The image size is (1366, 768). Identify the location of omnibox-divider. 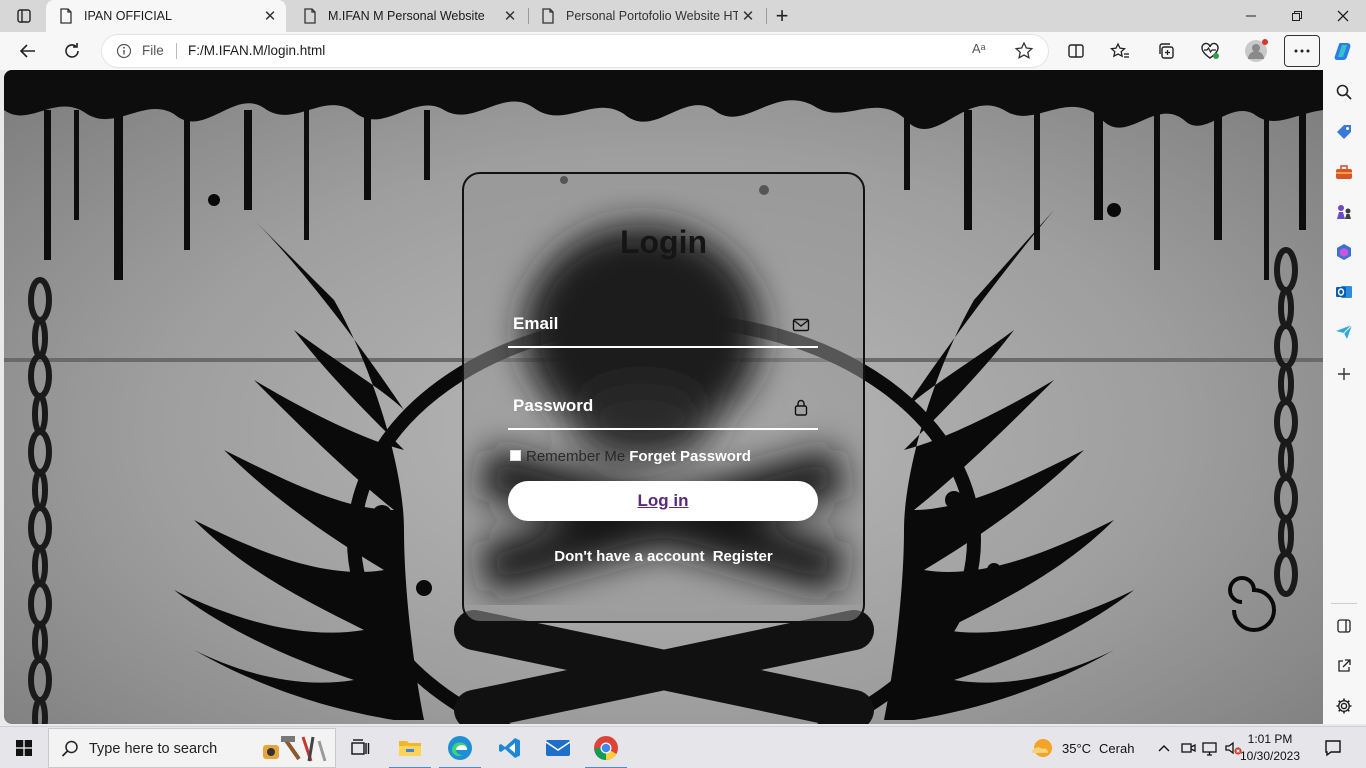
(176, 51).